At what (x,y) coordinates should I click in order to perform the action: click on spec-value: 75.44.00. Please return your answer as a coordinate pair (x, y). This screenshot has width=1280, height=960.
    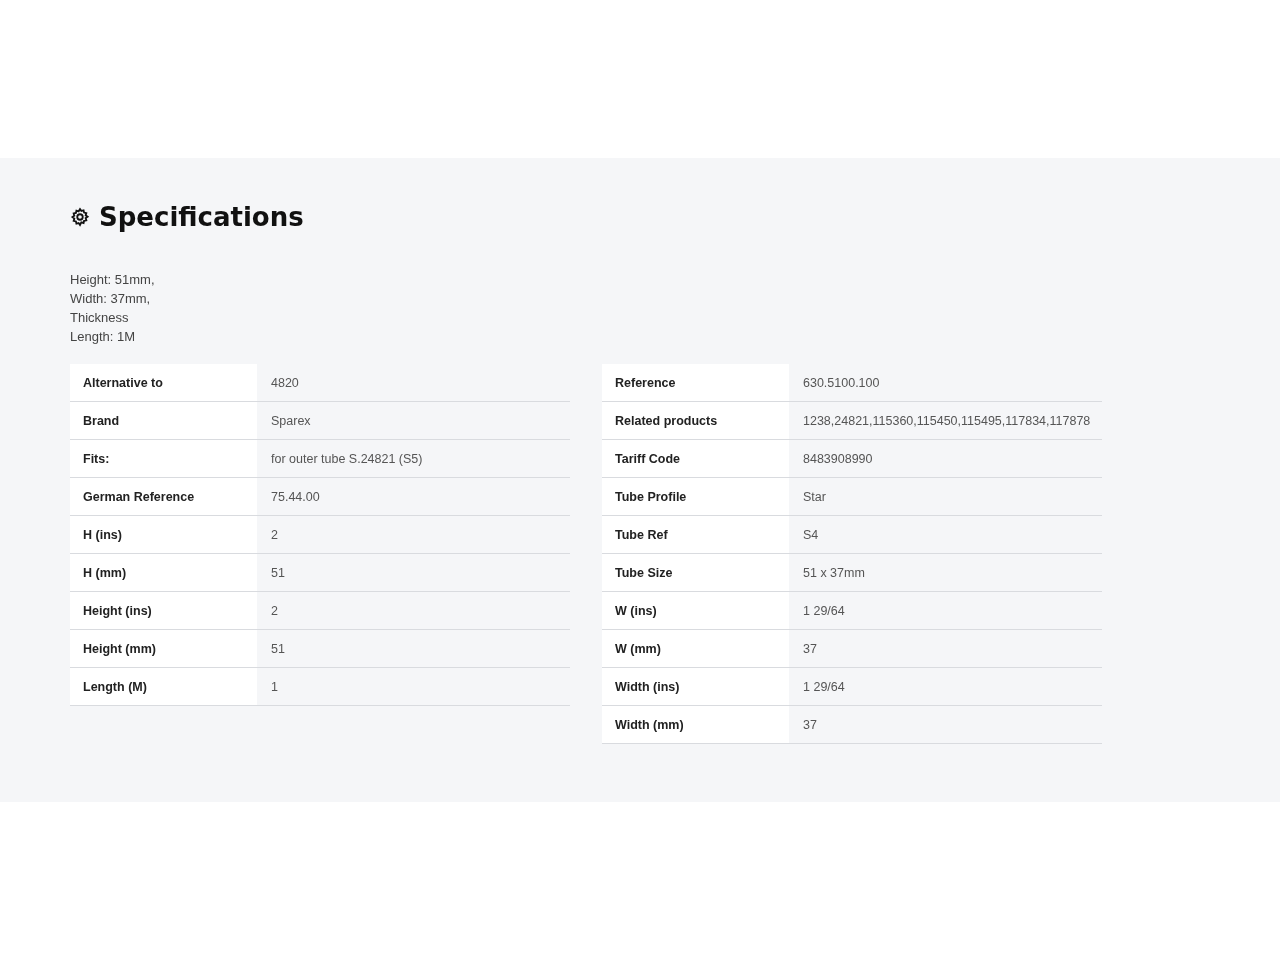
    Looking at the image, I should click on (295, 497).